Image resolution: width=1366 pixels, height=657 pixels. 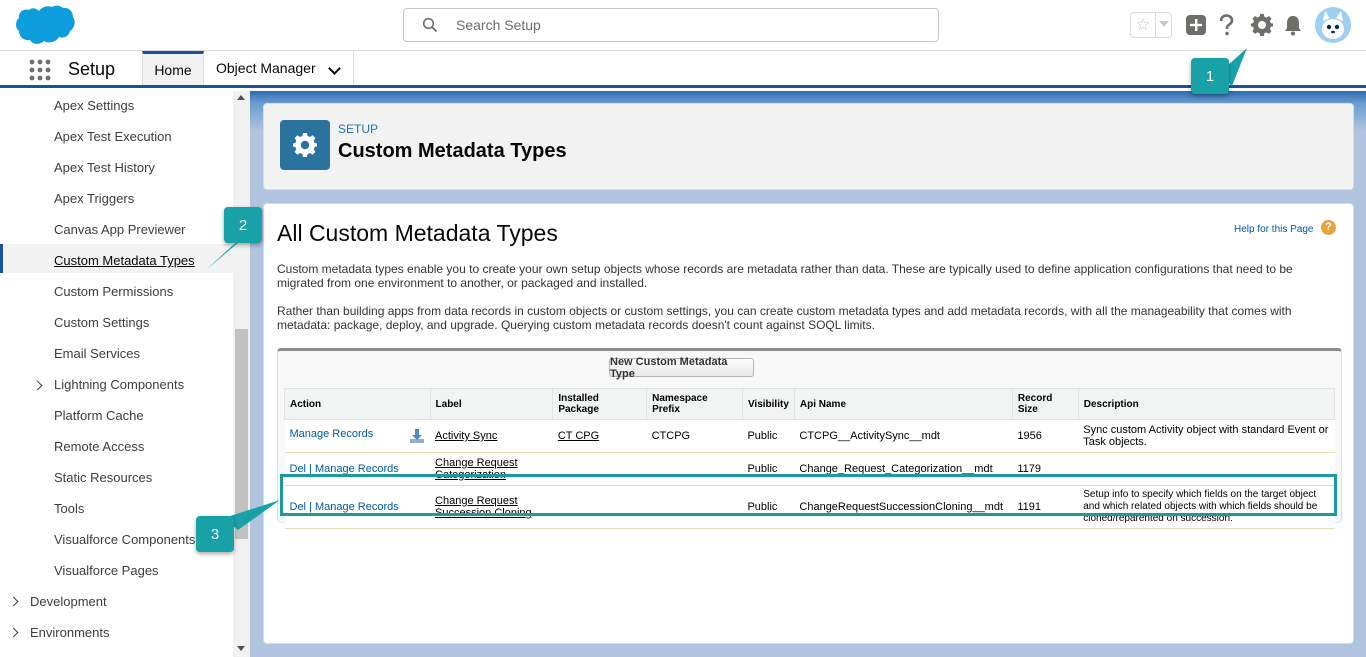 I want to click on help-for-page-link: Help for this Page, so click(x=1274, y=229).